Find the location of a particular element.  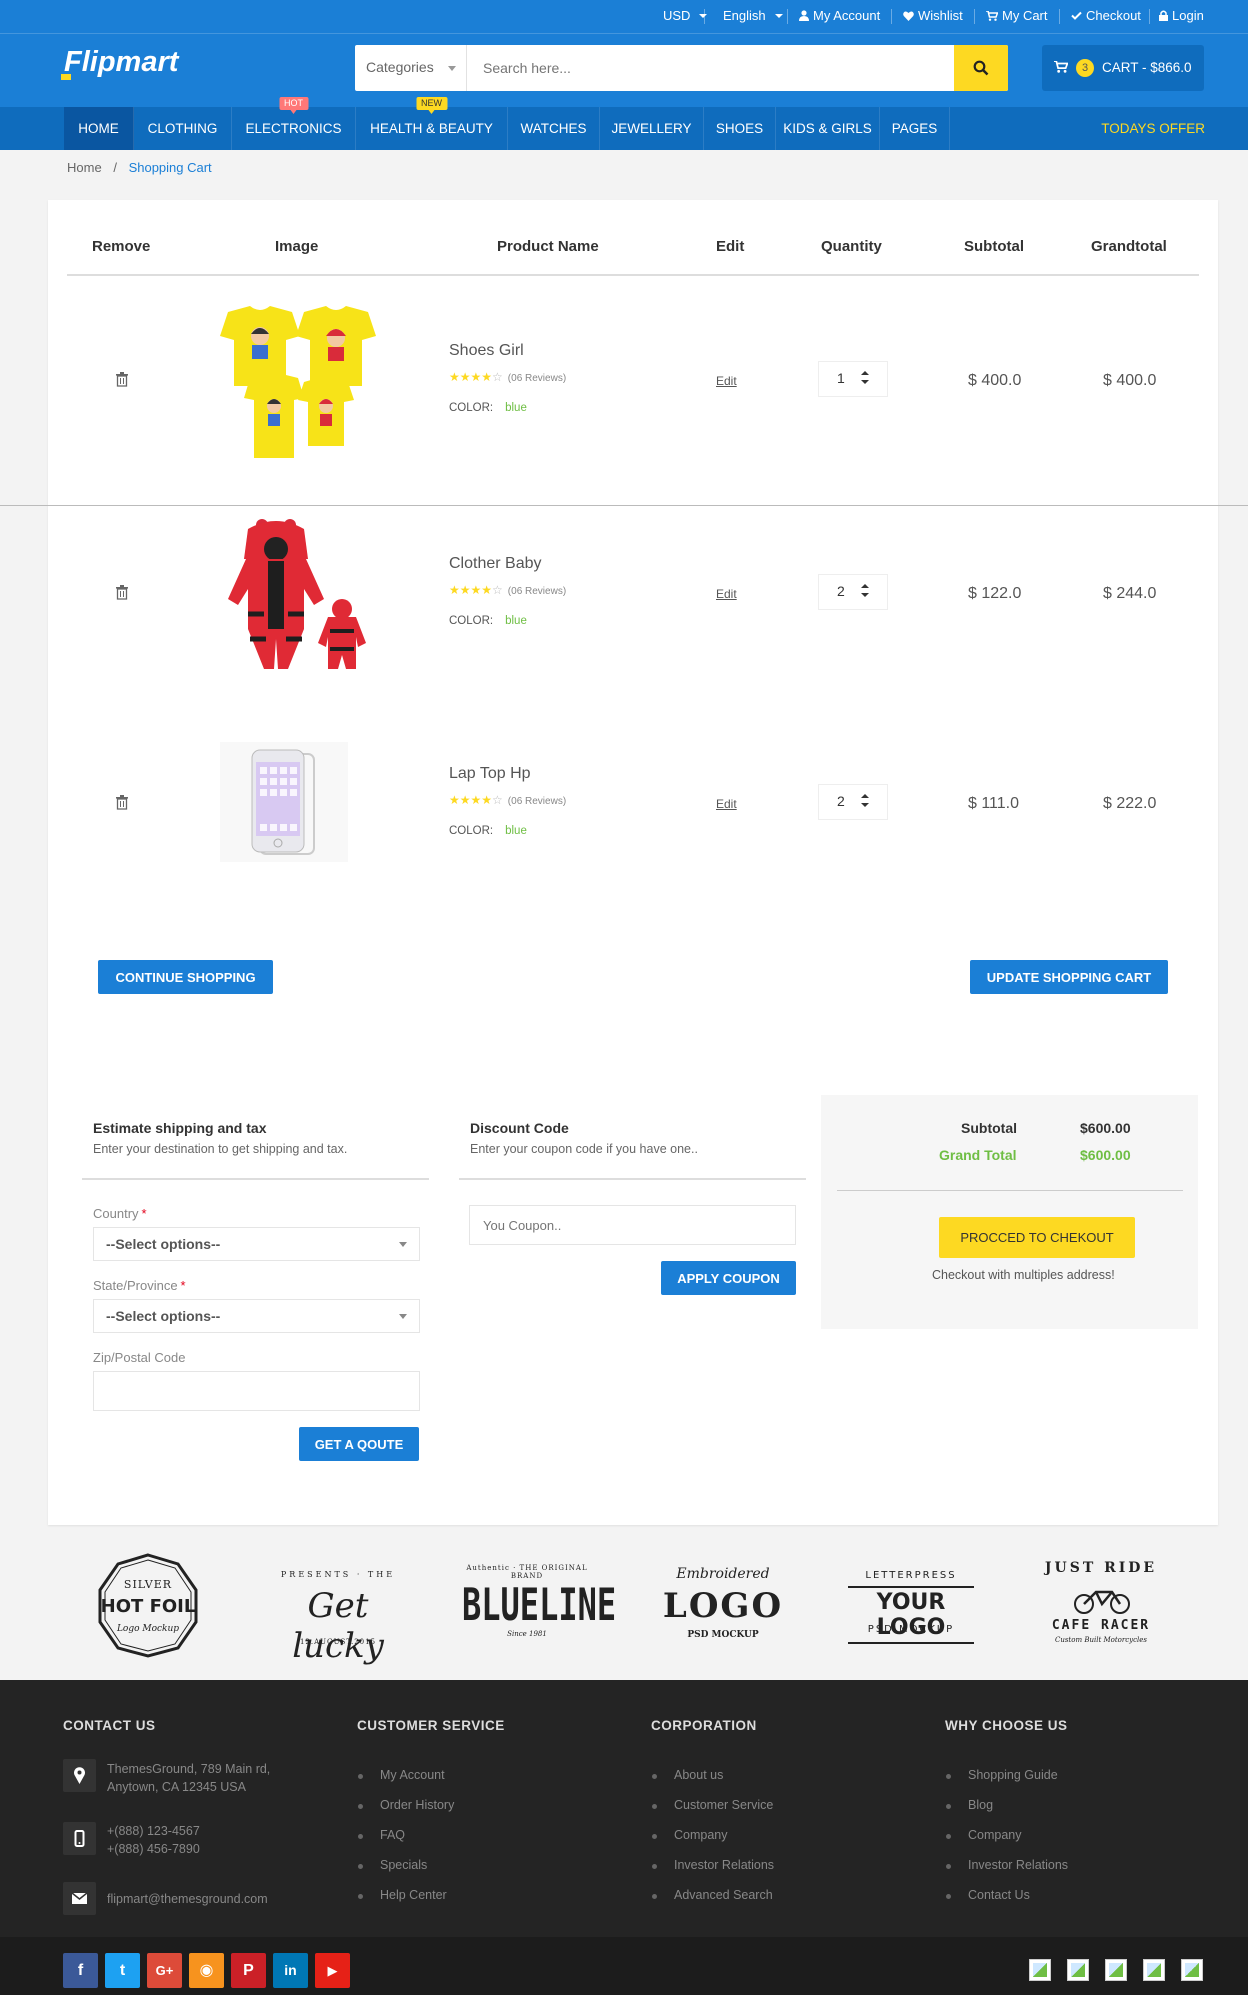

footer-heading-corporation: CORPORATION is located at coordinates (704, 1725).